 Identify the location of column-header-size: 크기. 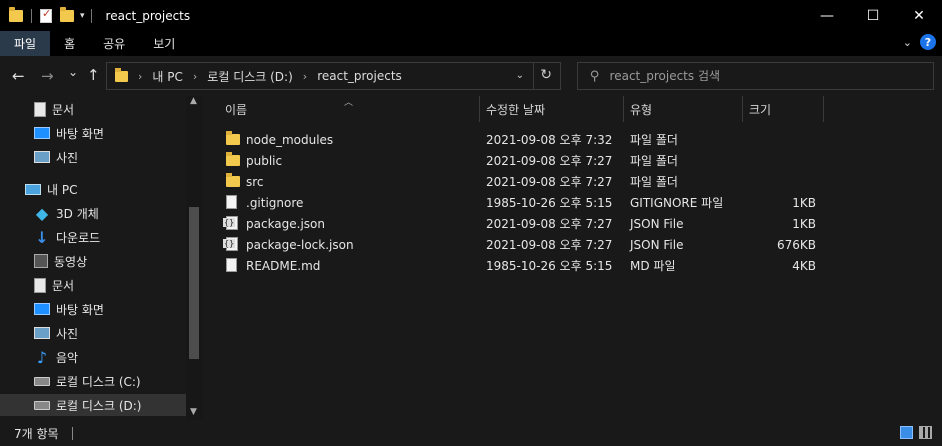
(784, 109).